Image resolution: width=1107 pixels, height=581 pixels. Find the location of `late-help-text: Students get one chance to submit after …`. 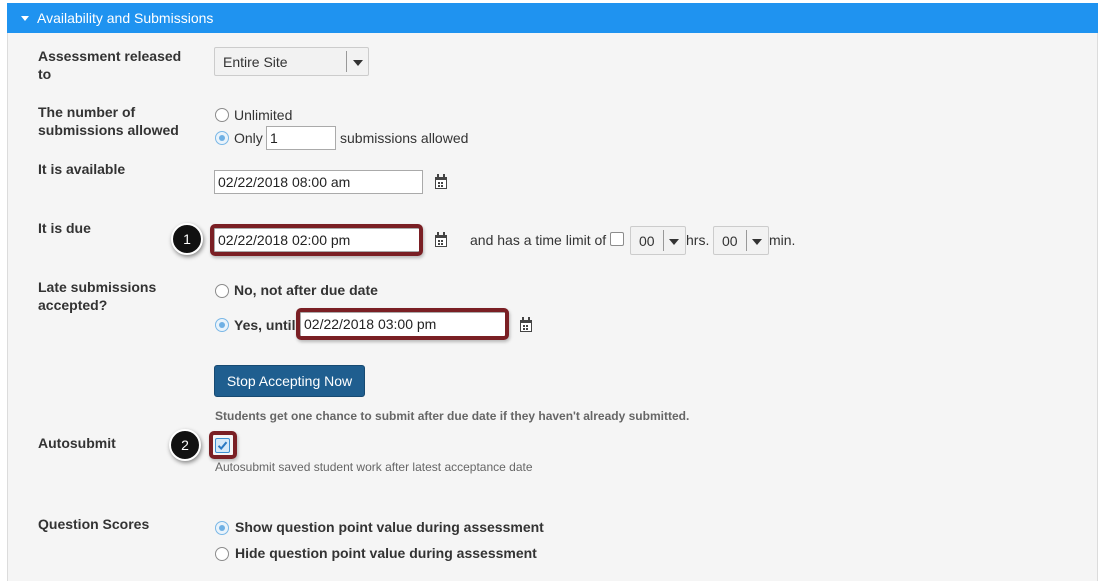

late-help-text: Students get one chance to submit after … is located at coordinates (452, 416).